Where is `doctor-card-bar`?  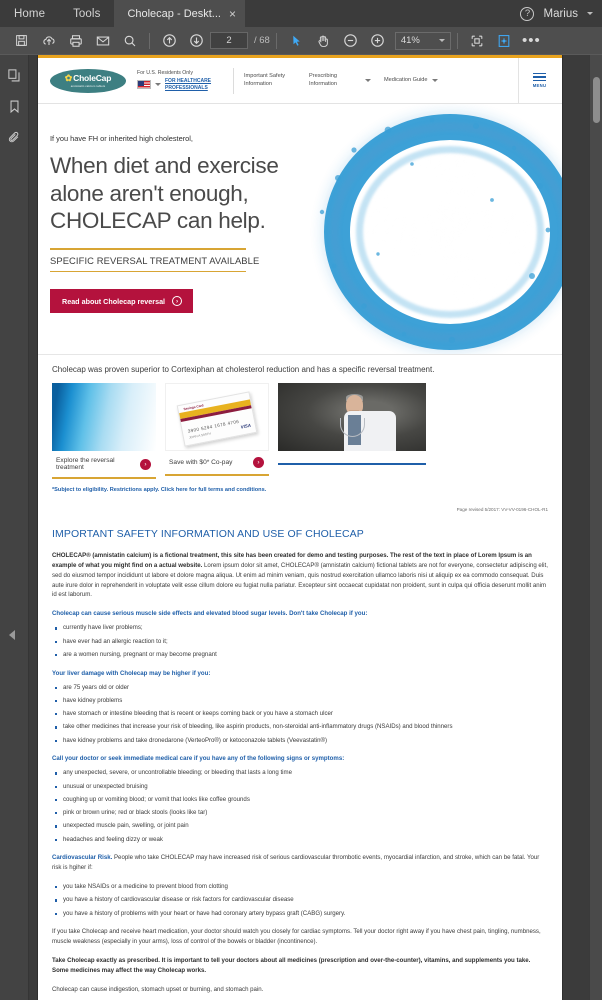 doctor-card-bar is located at coordinates (352, 458).